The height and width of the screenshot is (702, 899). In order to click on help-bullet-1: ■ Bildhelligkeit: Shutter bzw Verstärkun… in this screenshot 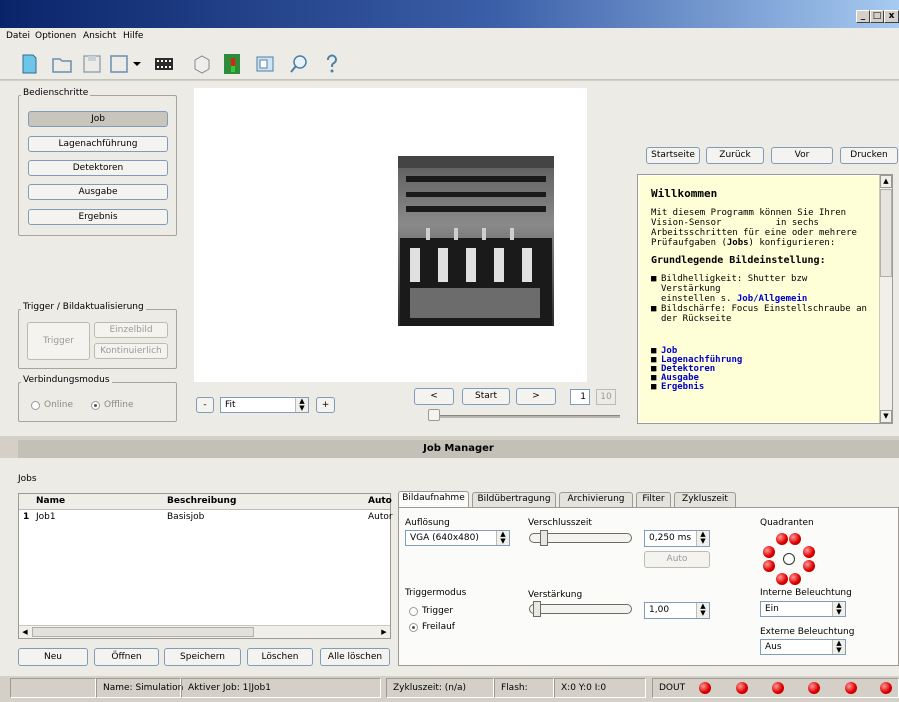, I will do `click(729, 289)`.